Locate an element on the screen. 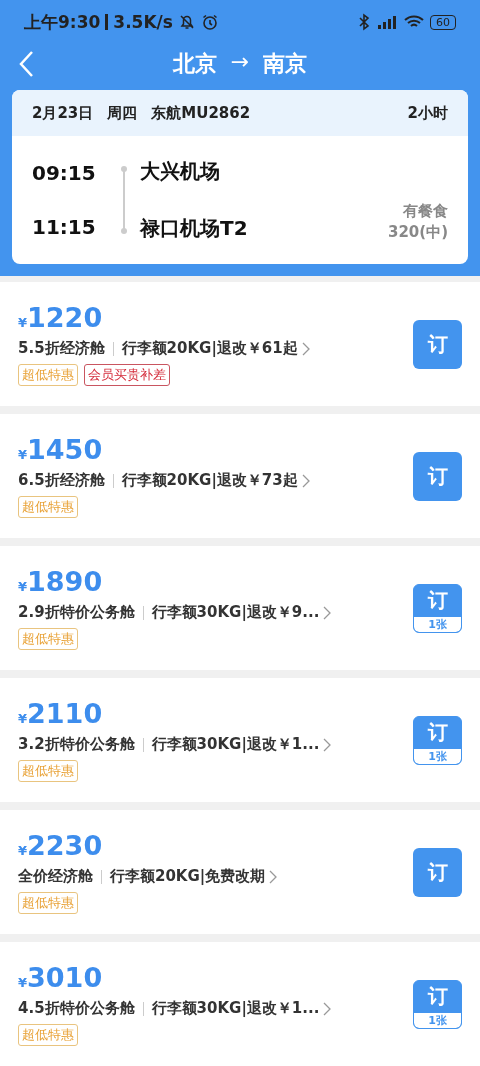 This screenshot has width=480, height=1066. timeline-line is located at coordinates (124, 200).